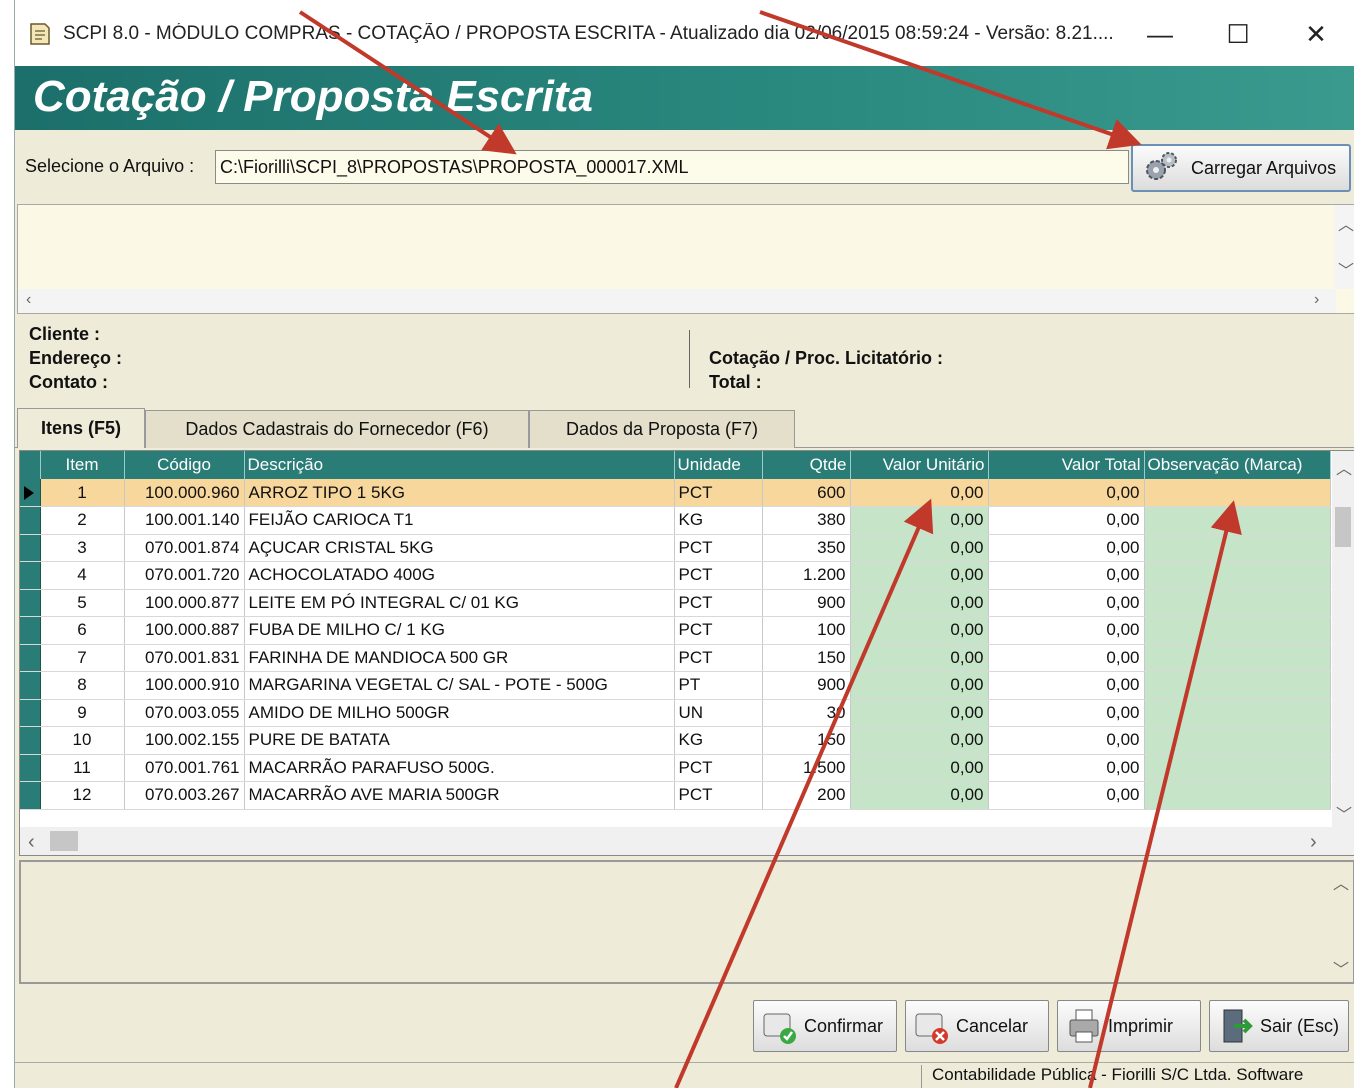 The image size is (1354, 1088). What do you see at coordinates (806, 630) in the screenshot?
I see `cell-qtde: 100` at bounding box center [806, 630].